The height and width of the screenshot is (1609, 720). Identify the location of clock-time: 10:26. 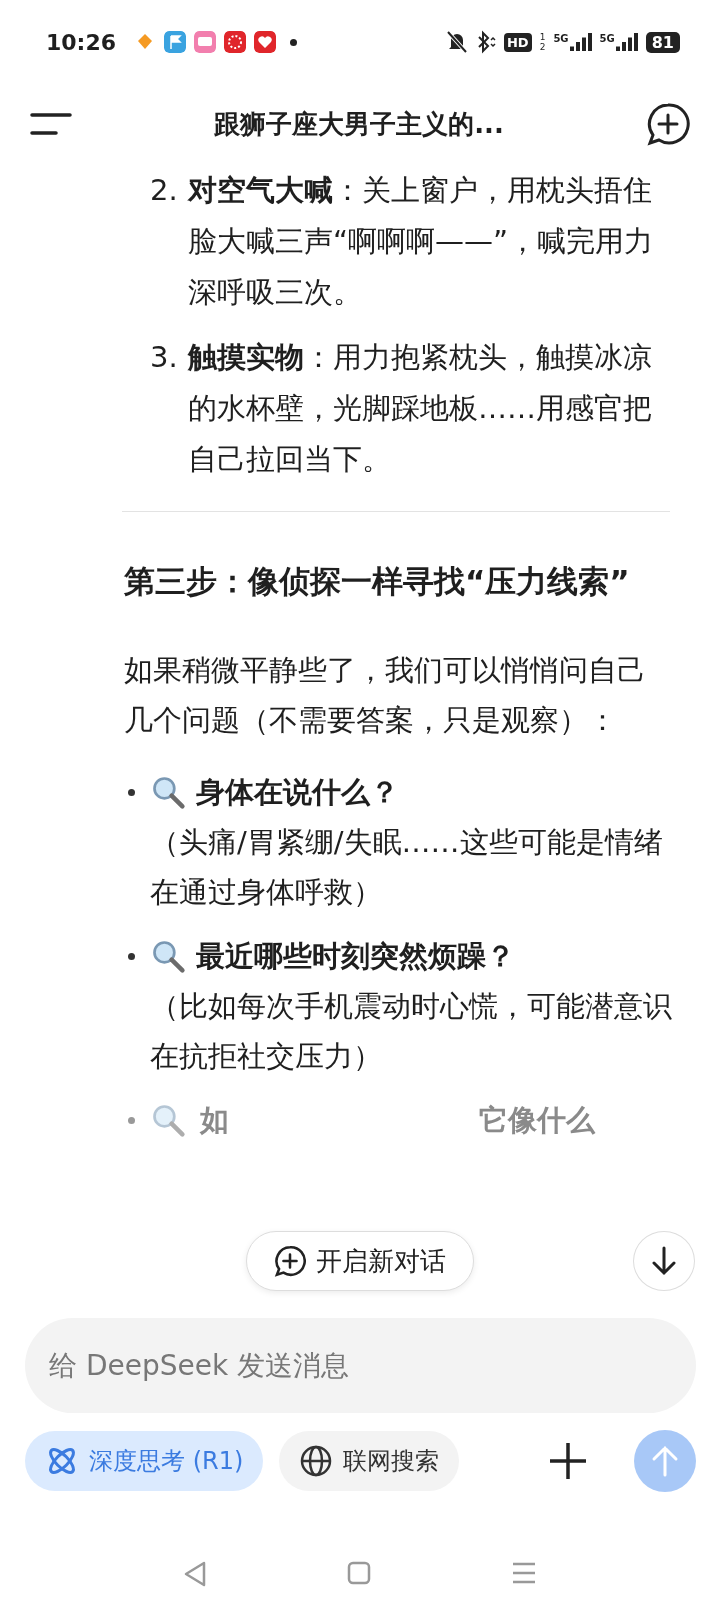
(81, 42).